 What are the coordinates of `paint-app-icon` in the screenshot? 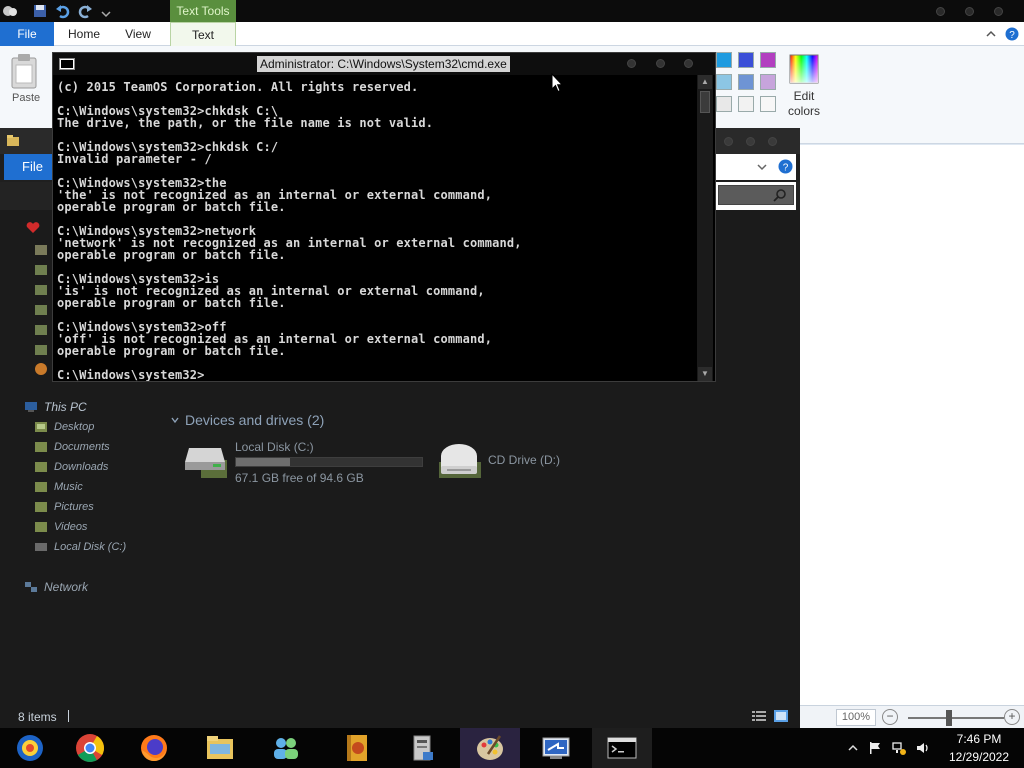 It's located at (10, 11).